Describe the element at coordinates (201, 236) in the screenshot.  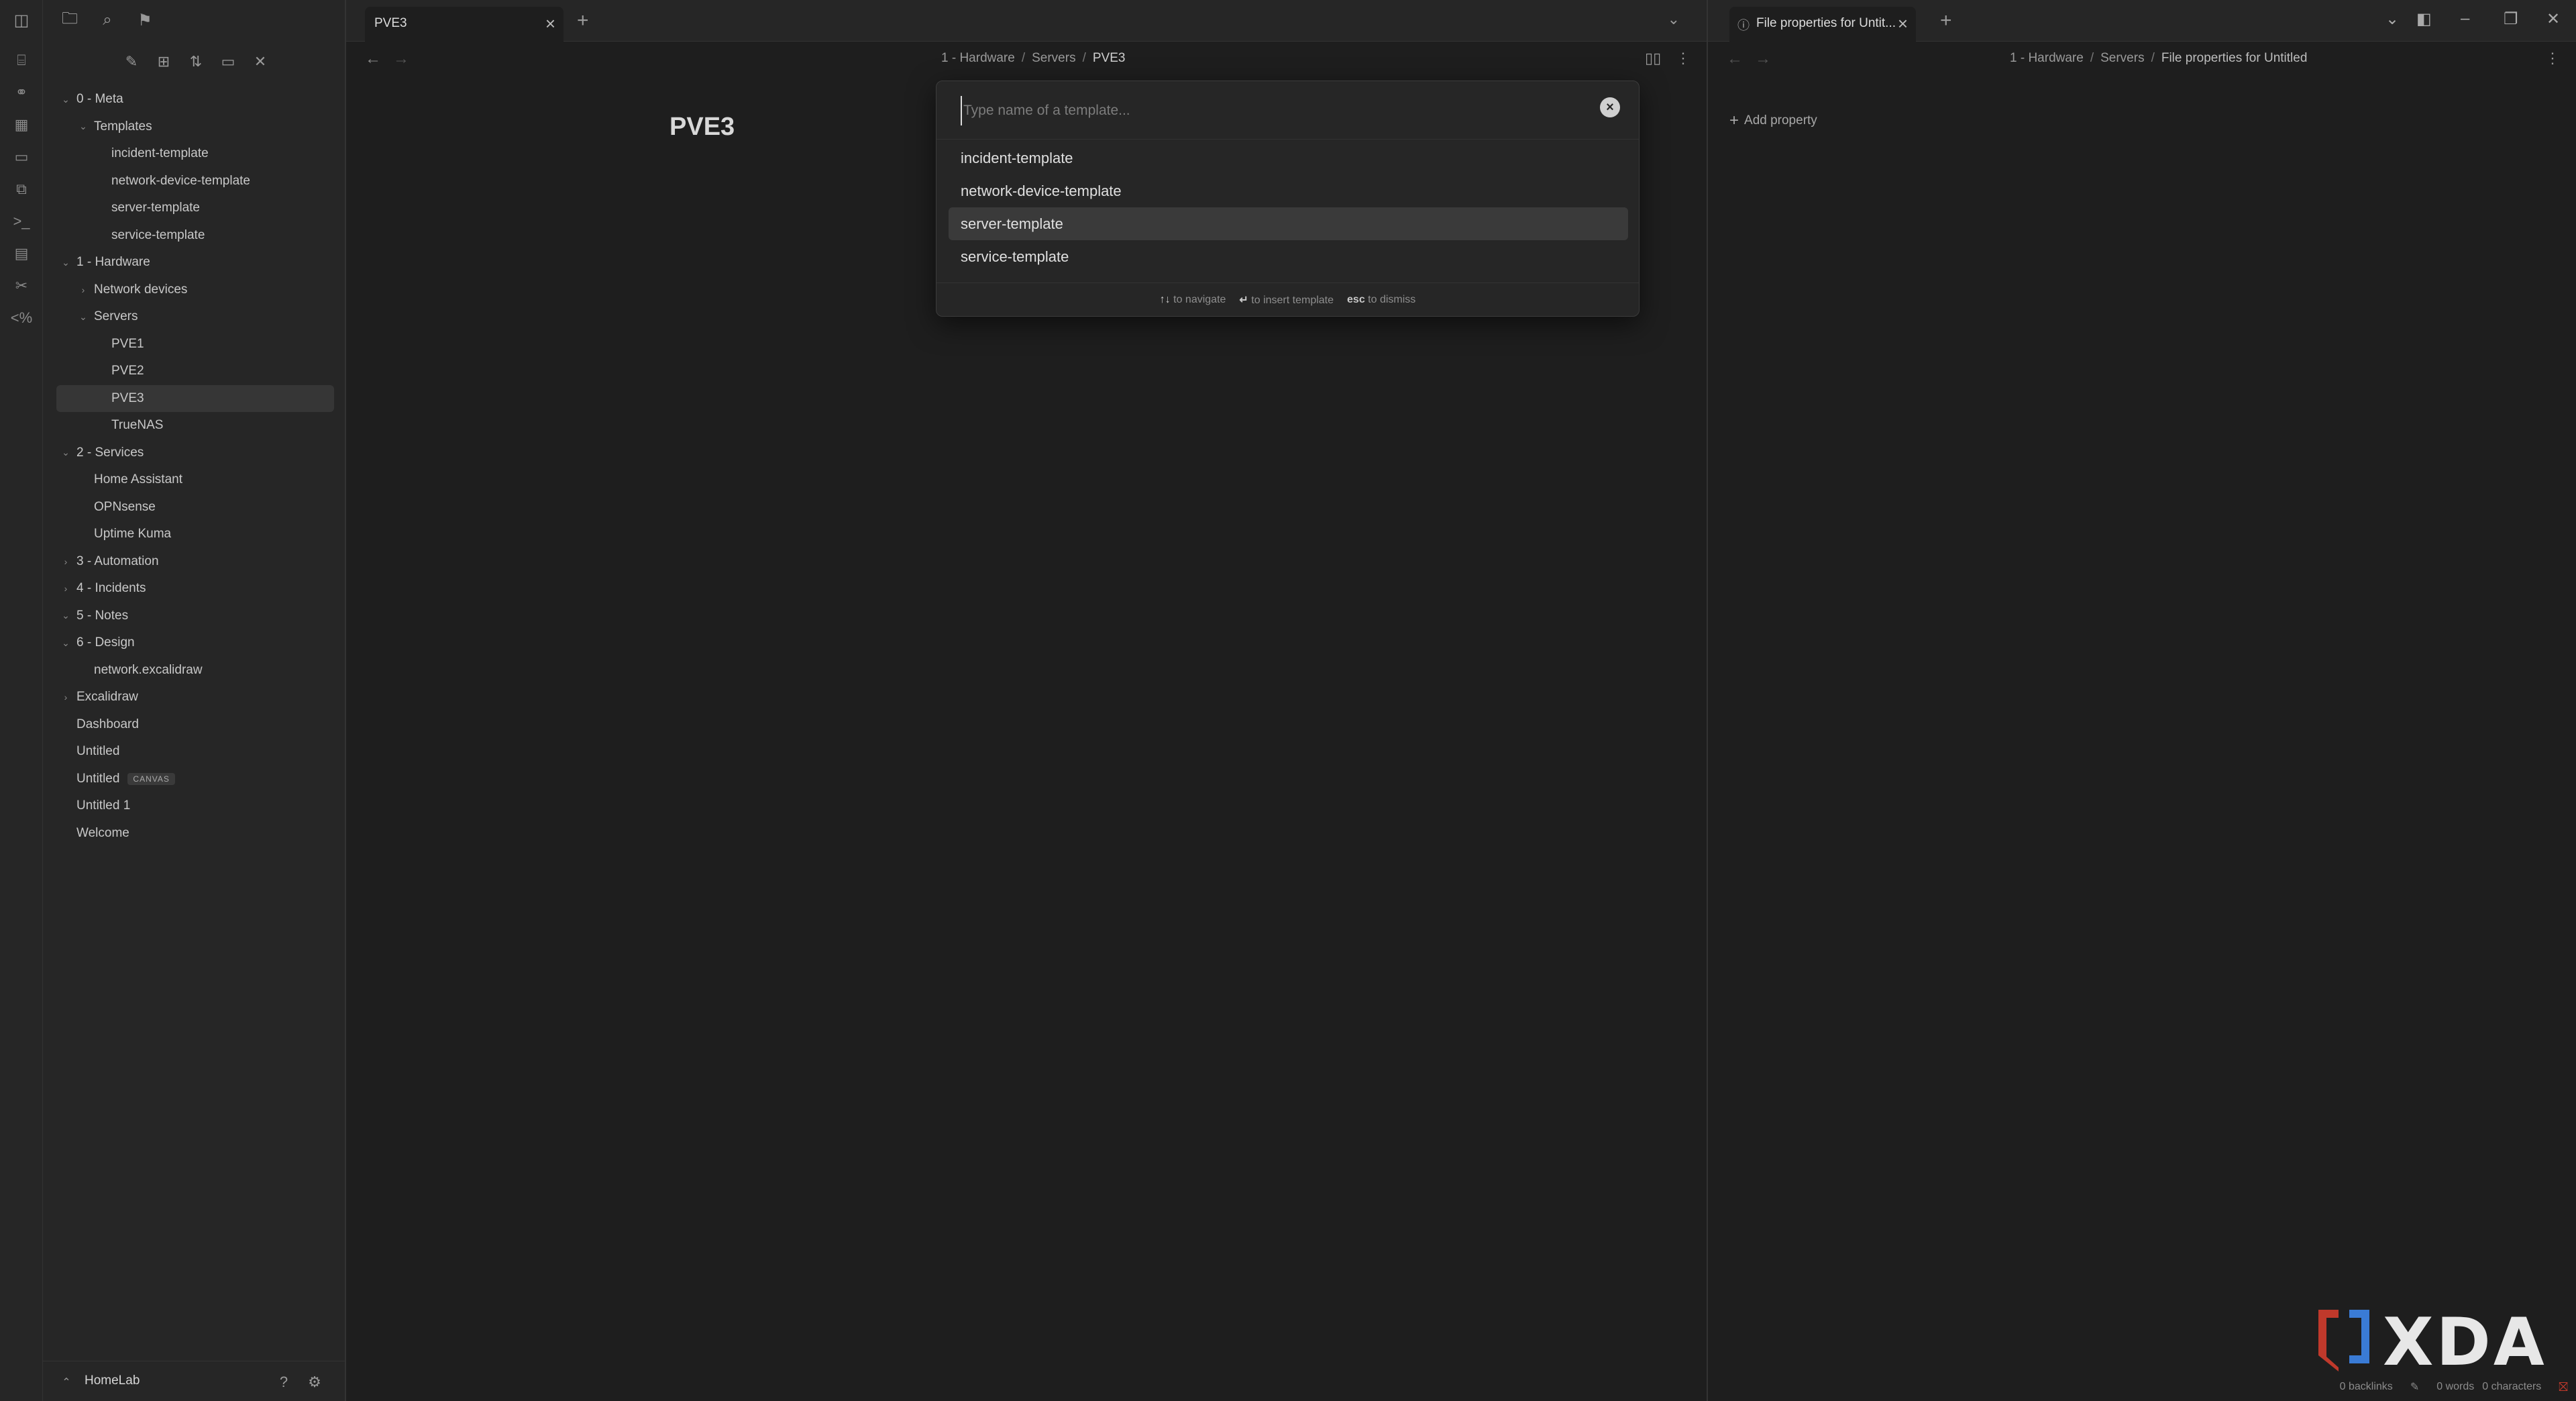
I see `tree-item: service-template` at that location.